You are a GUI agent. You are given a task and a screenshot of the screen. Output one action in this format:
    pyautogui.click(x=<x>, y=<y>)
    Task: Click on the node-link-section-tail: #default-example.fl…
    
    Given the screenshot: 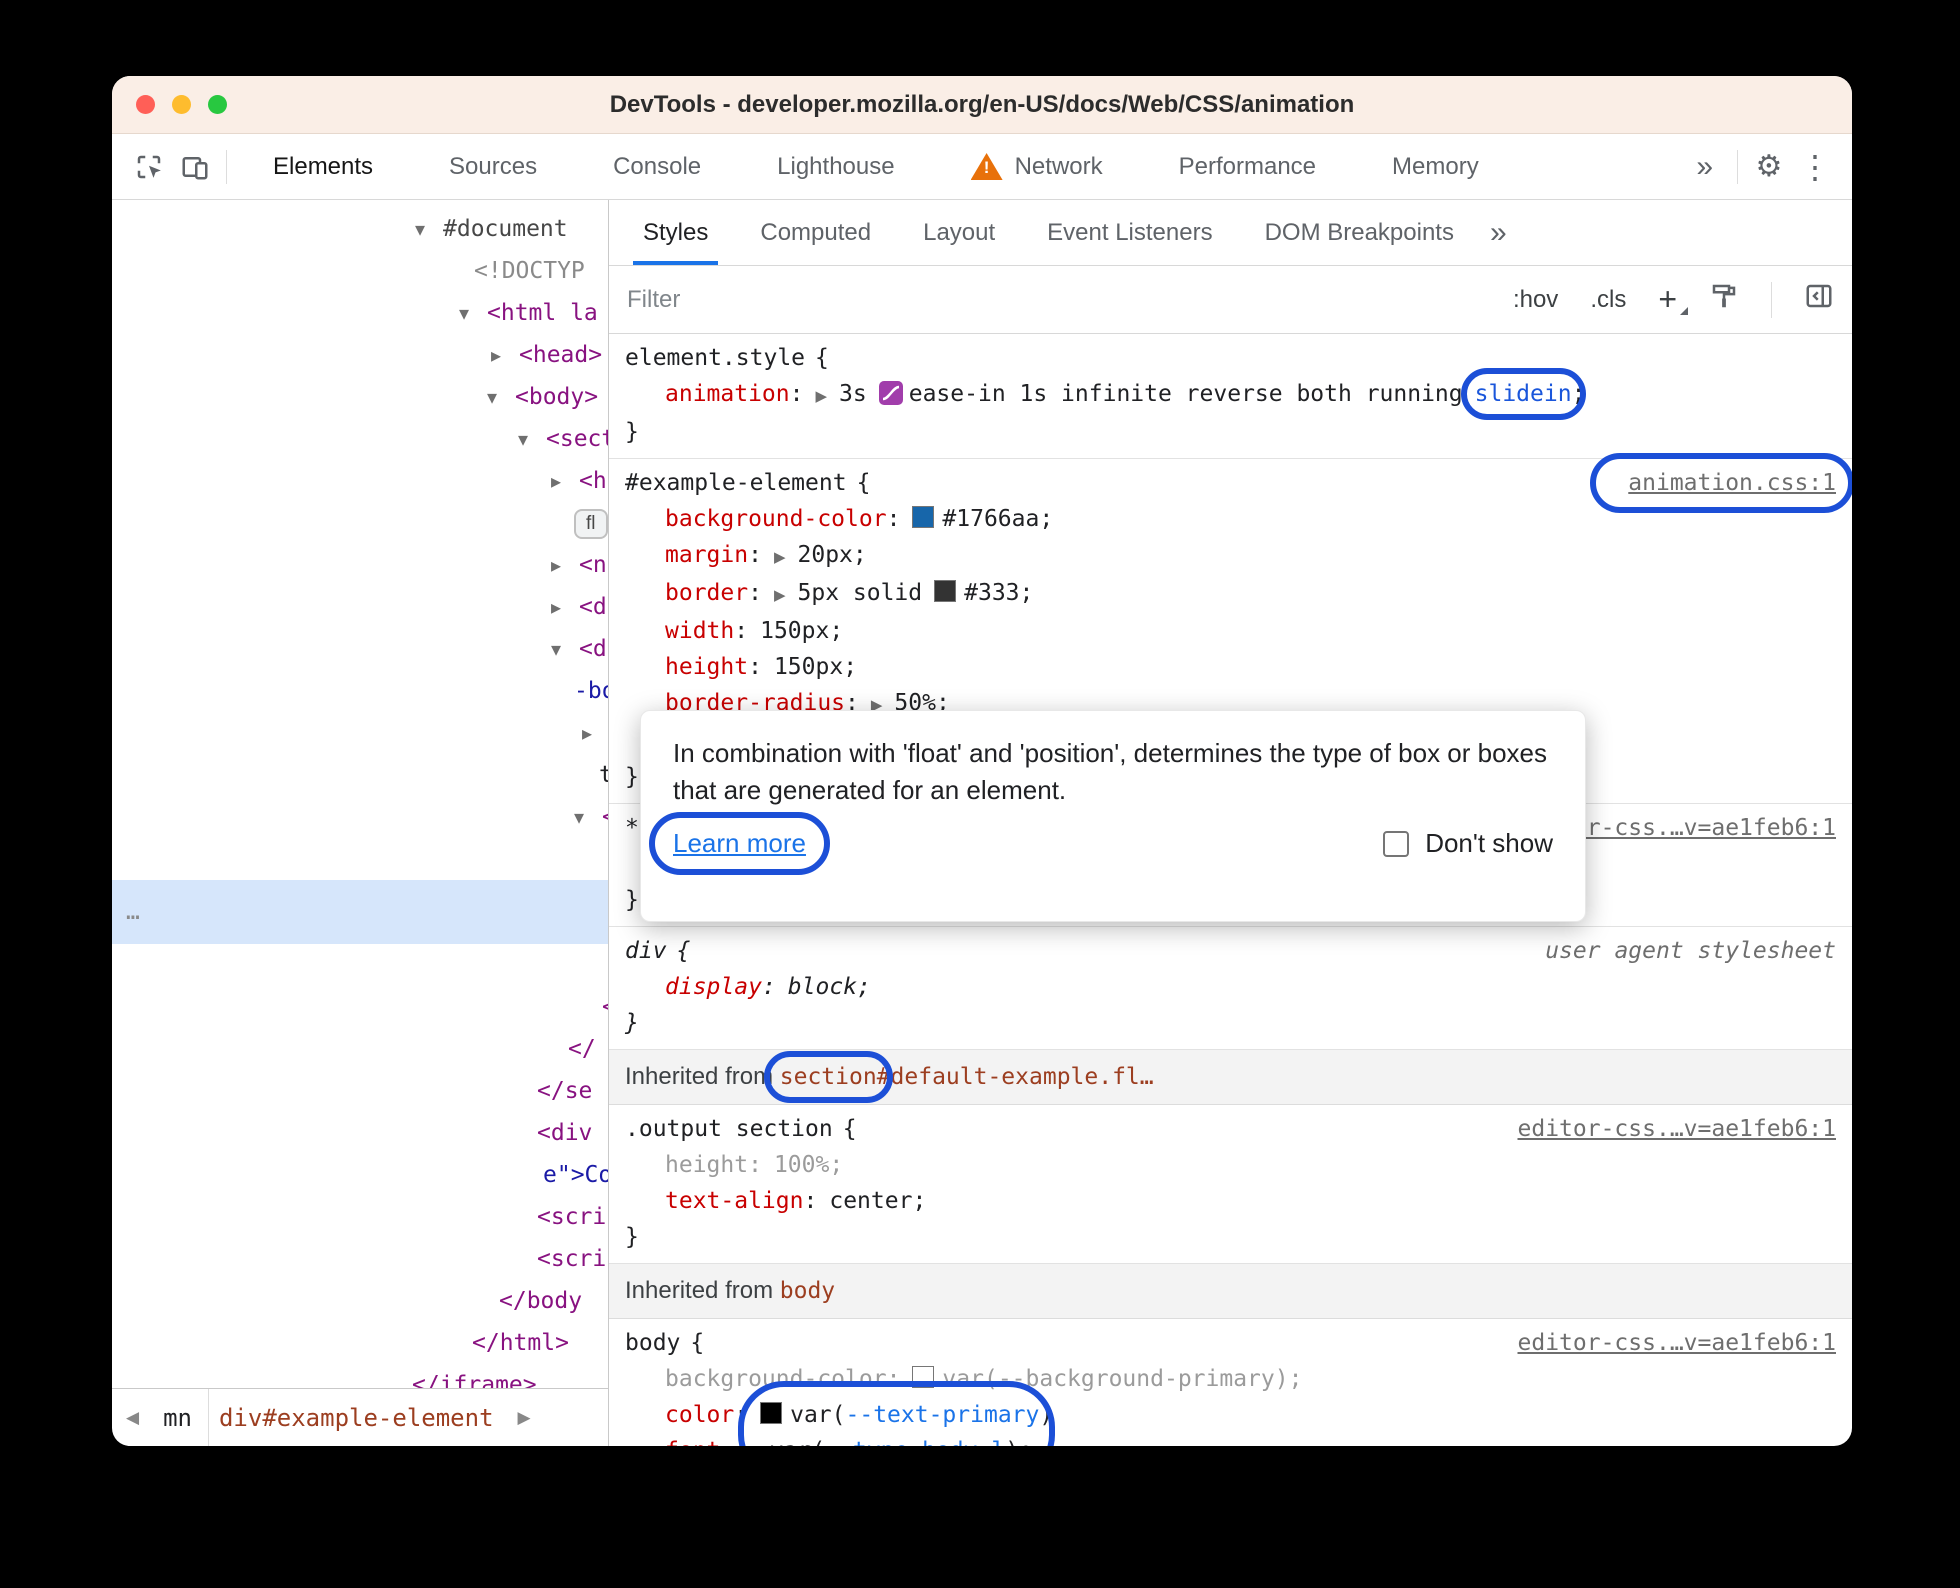 What is the action you would take?
    pyautogui.click(x=1015, y=1077)
    